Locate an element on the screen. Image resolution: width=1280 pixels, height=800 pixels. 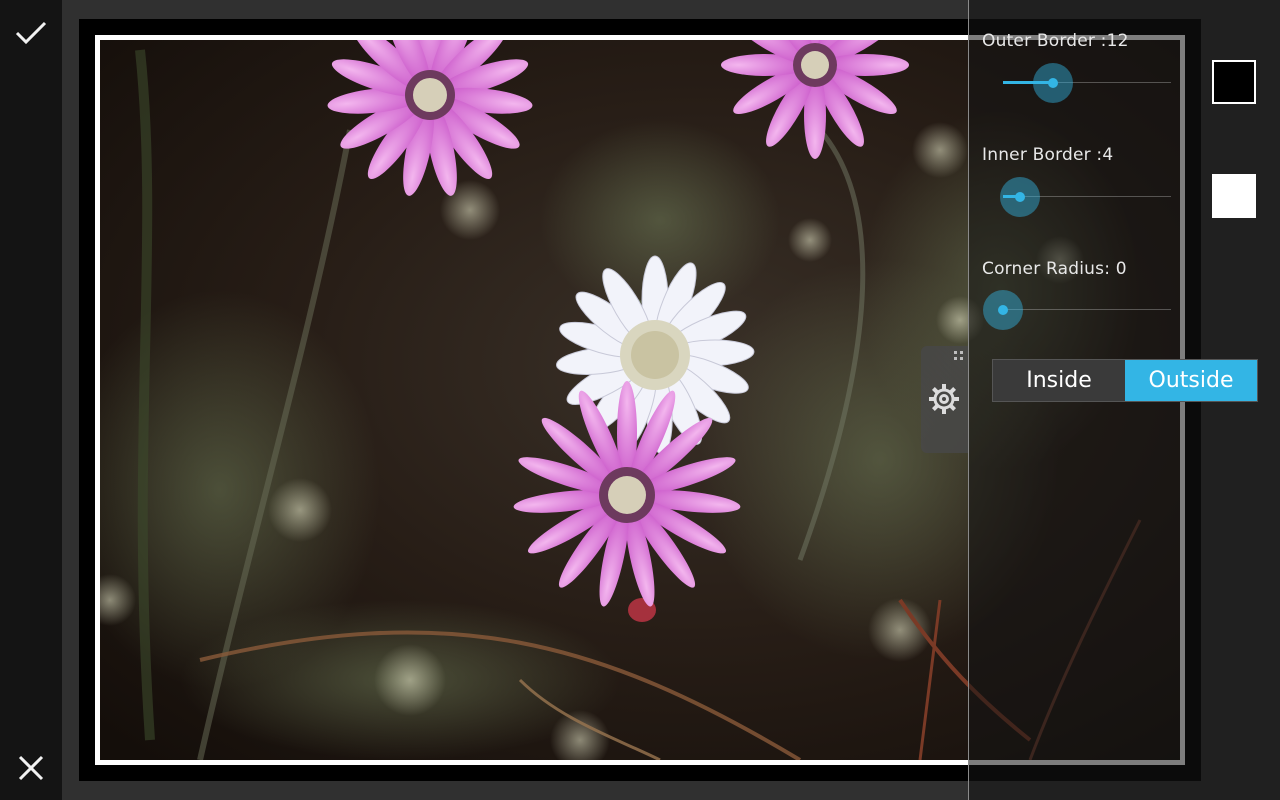
gear-icon is located at coordinates (944, 399).